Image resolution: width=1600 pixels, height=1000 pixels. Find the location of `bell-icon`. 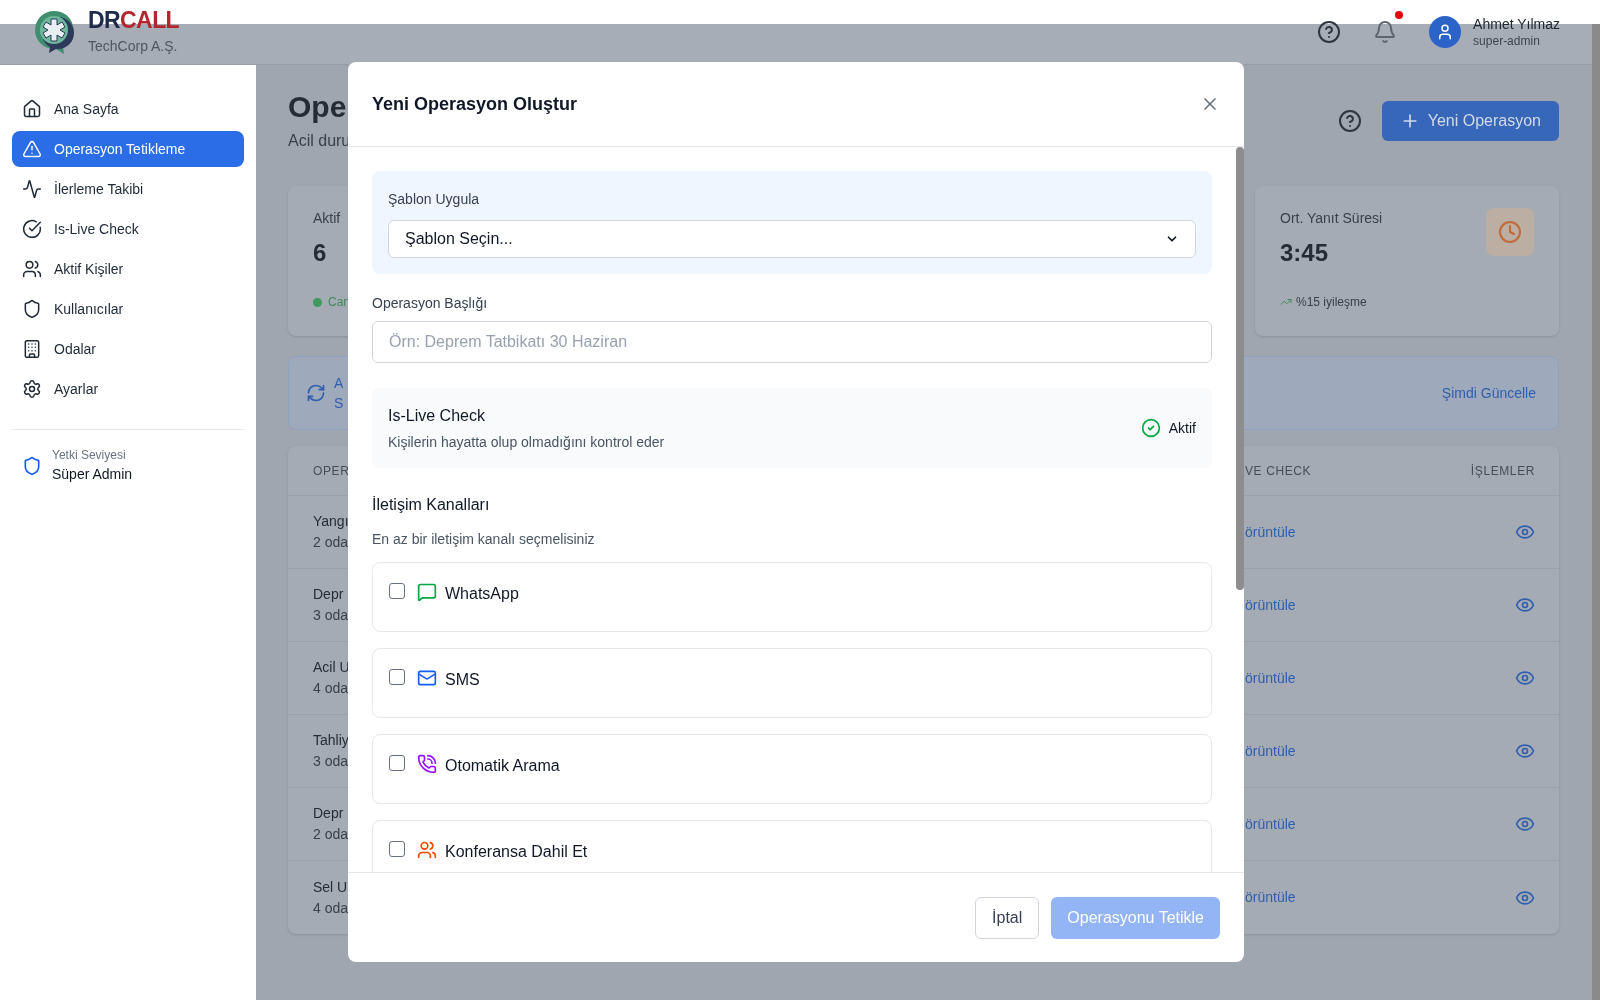

bell-icon is located at coordinates (1385, 32).